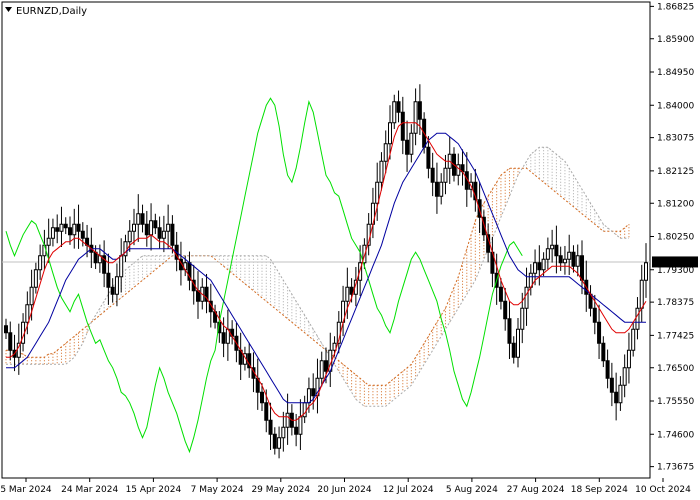  Describe the element at coordinates (675, 106) in the screenshot. I see `y-tick-label: 1.84000` at that location.